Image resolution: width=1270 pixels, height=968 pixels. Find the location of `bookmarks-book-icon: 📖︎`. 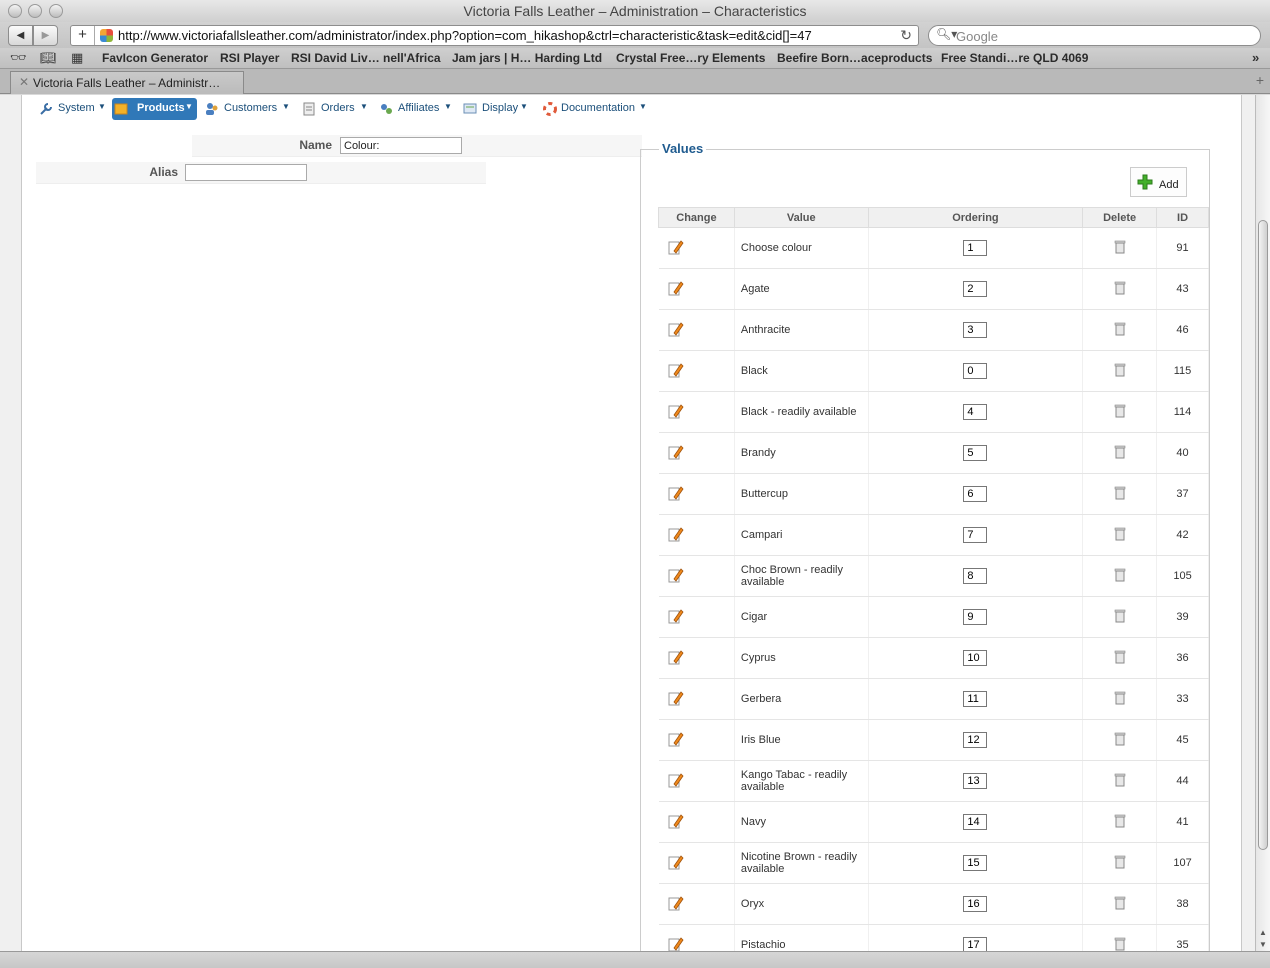

bookmarks-book-icon: 📖︎ is located at coordinates (48, 58).